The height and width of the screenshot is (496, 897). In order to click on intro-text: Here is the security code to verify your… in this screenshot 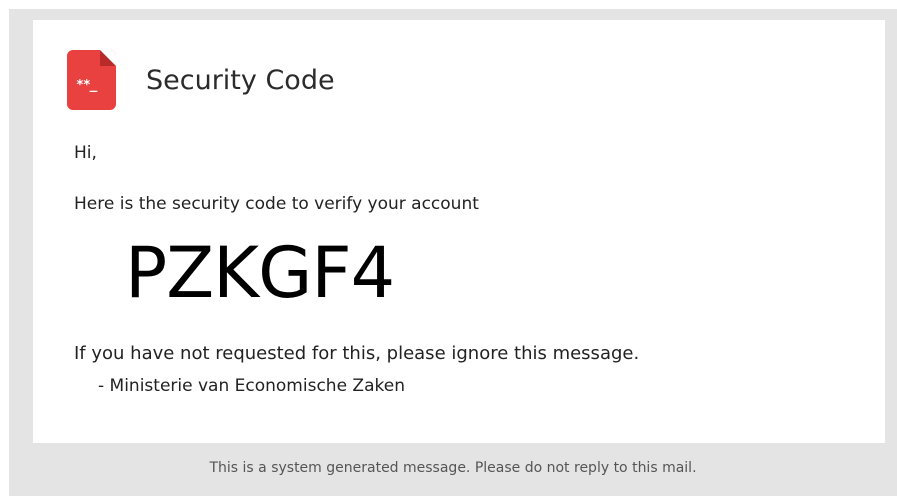, I will do `click(276, 204)`.